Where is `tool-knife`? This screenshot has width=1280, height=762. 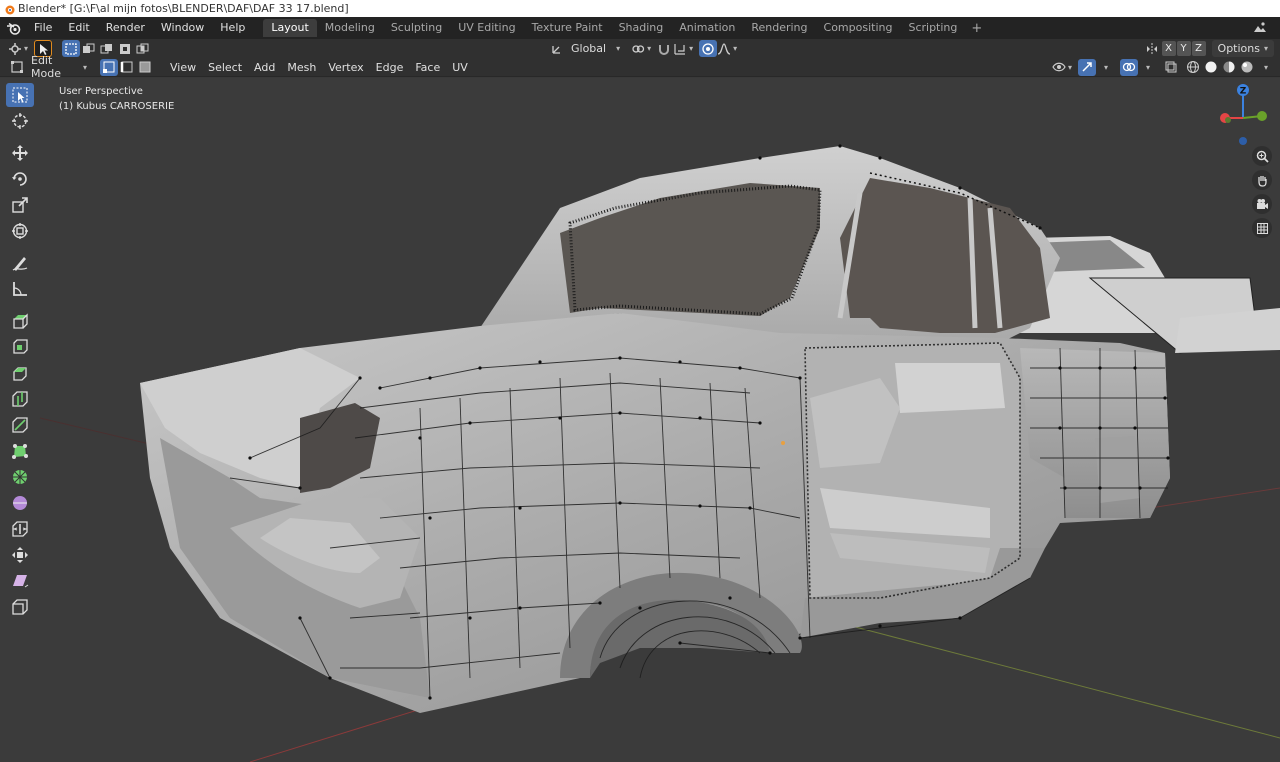
tool-knife is located at coordinates (20, 425).